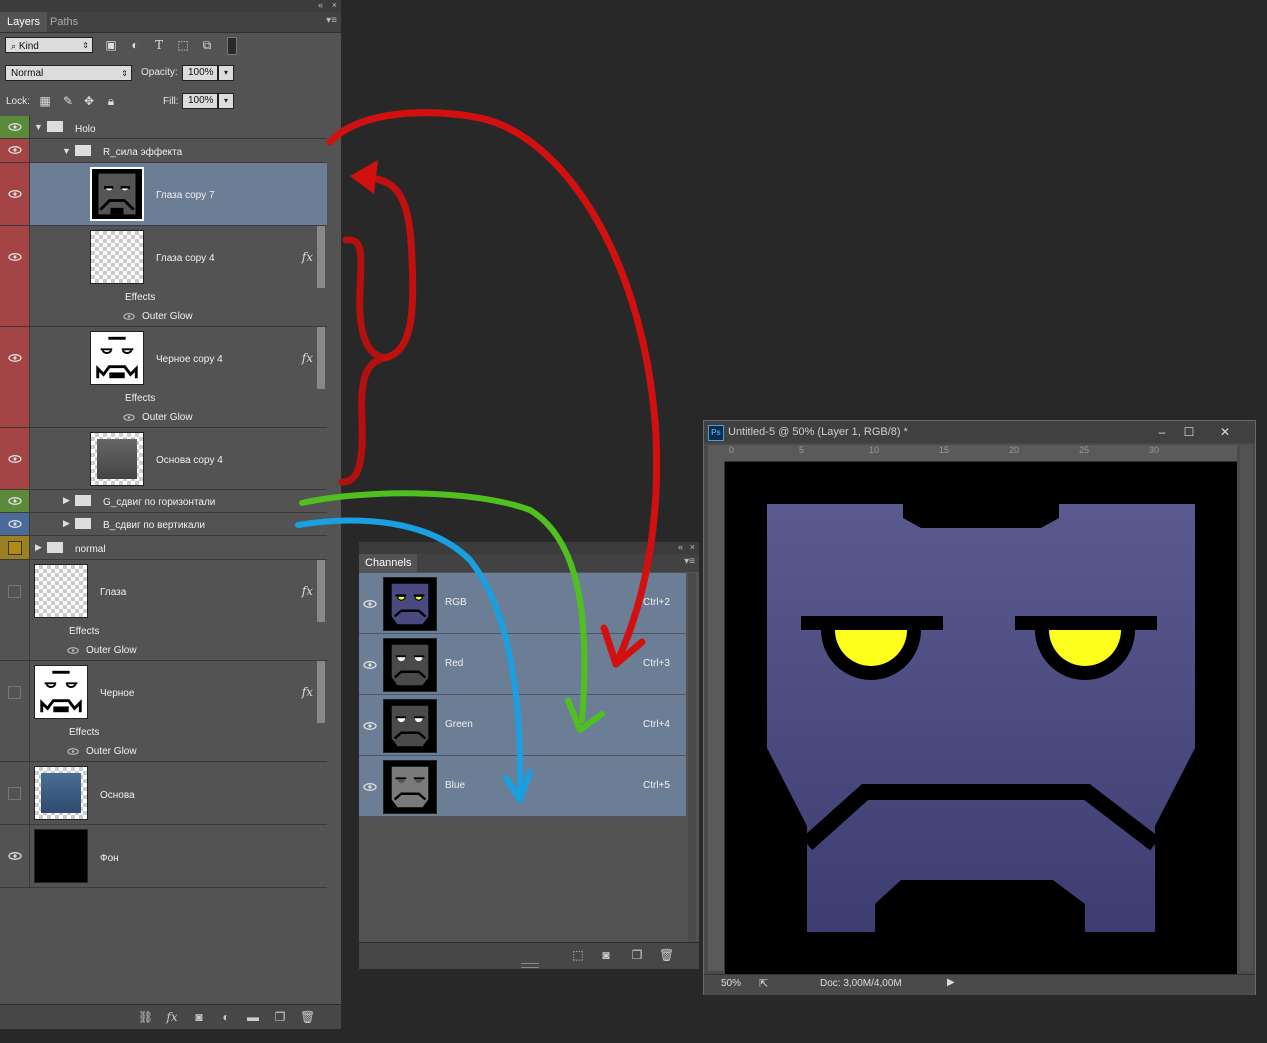  I want to click on resize-grip-icon, so click(530, 965).